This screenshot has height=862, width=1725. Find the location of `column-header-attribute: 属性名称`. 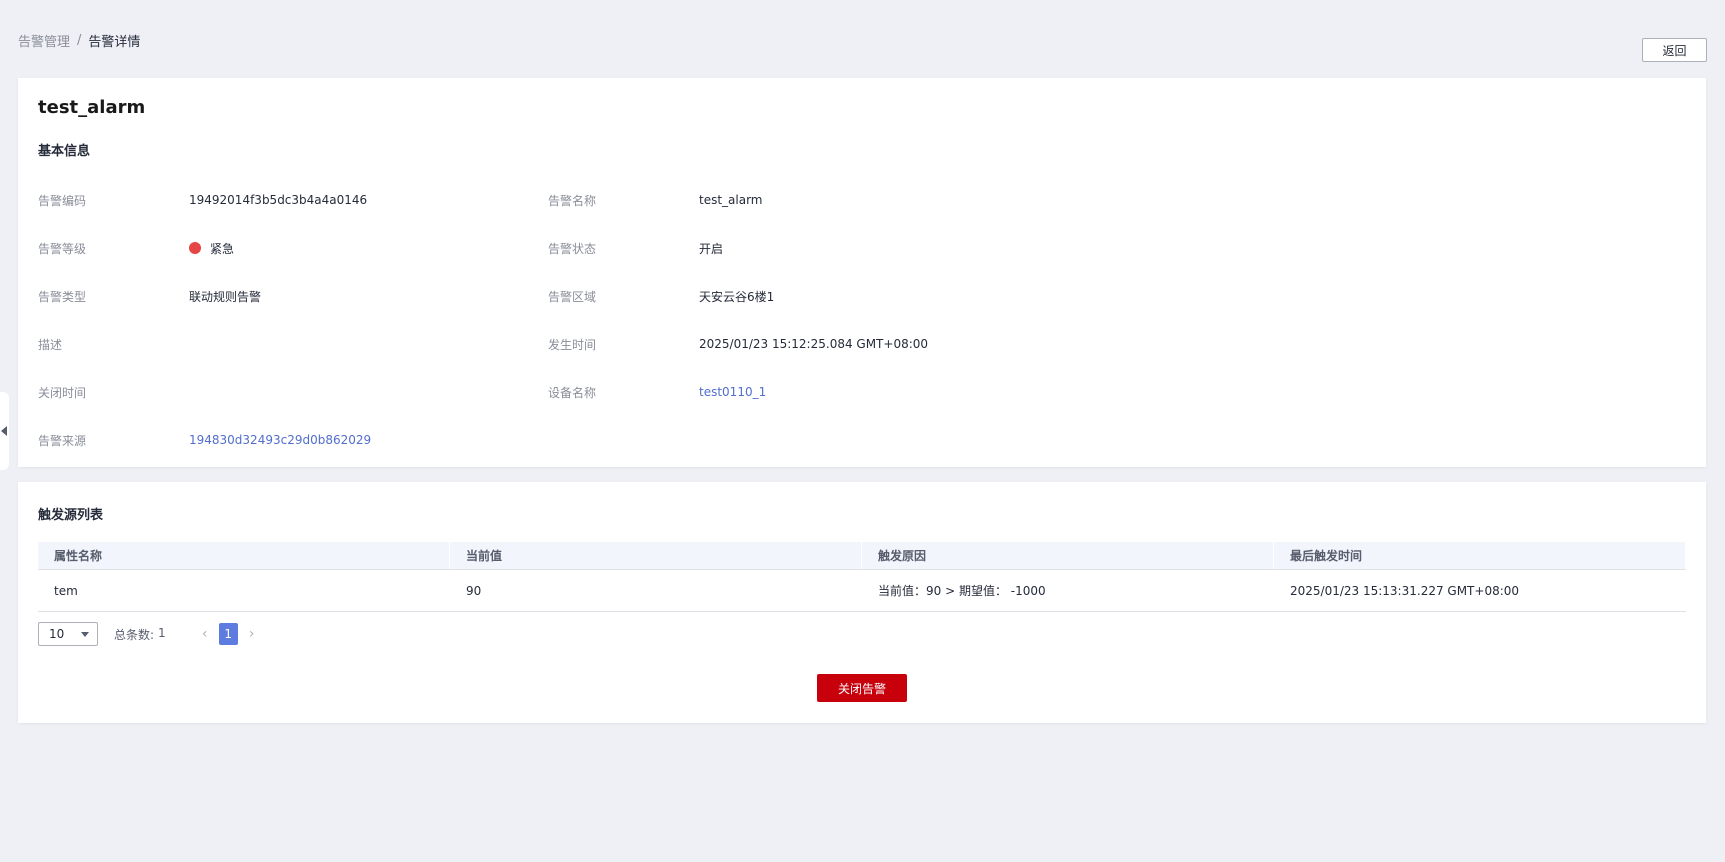

column-header-attribute: 属性名称 is located at coordinates (244, 555).